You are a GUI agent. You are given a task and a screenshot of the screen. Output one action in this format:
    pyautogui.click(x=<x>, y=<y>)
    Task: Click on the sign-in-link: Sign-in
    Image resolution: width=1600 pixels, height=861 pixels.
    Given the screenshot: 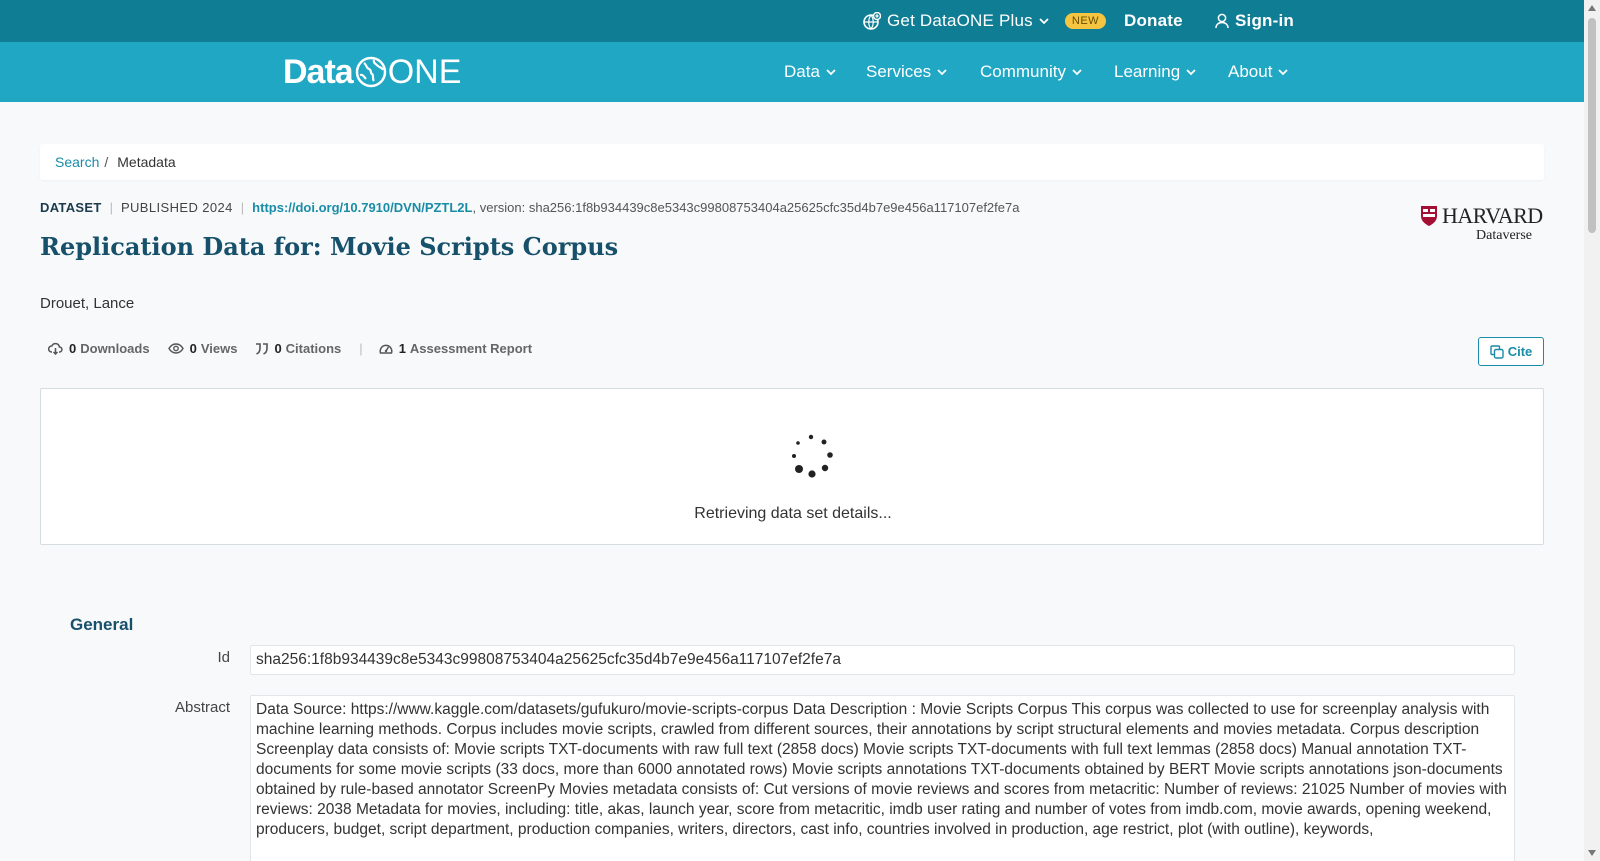 What is the action you would take?
    pyautogui.click(x=1254, y=21)
    